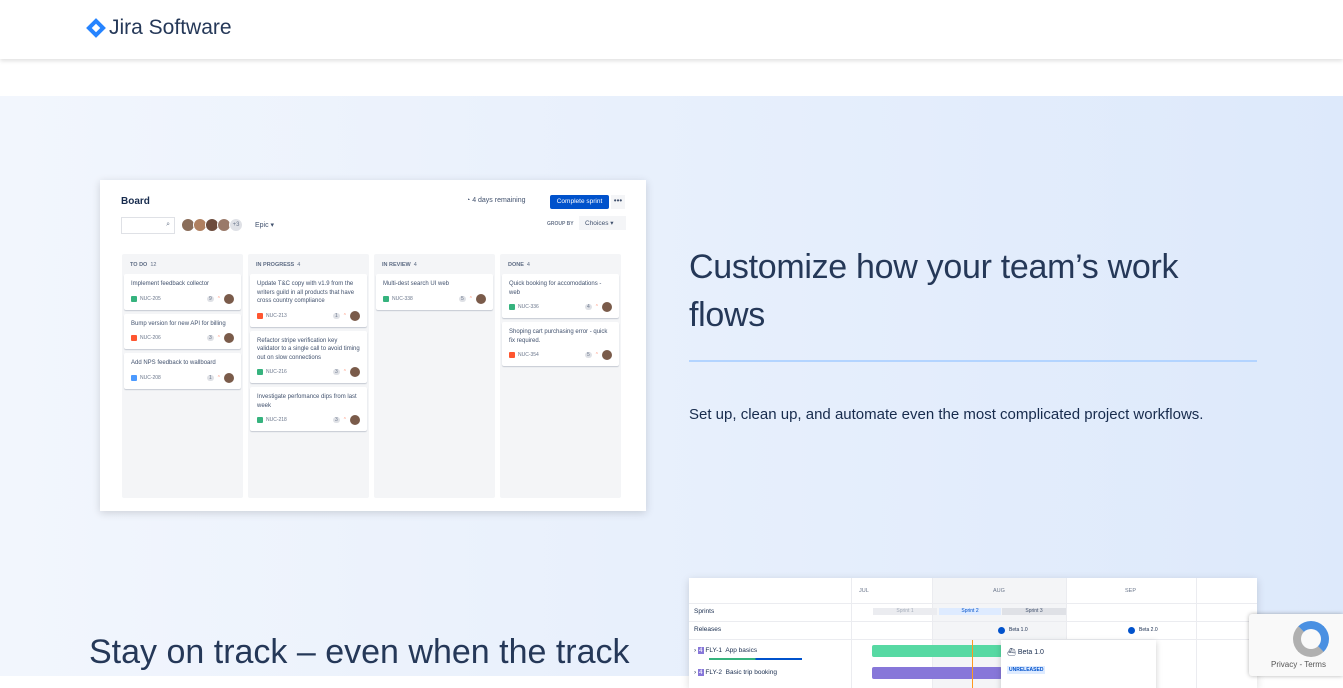 The height and width of the screenshot is (688, 1343). Describe the element at coordinates (714, 650) in the screenshot. I see `epic-key: FLY-1` at that location.